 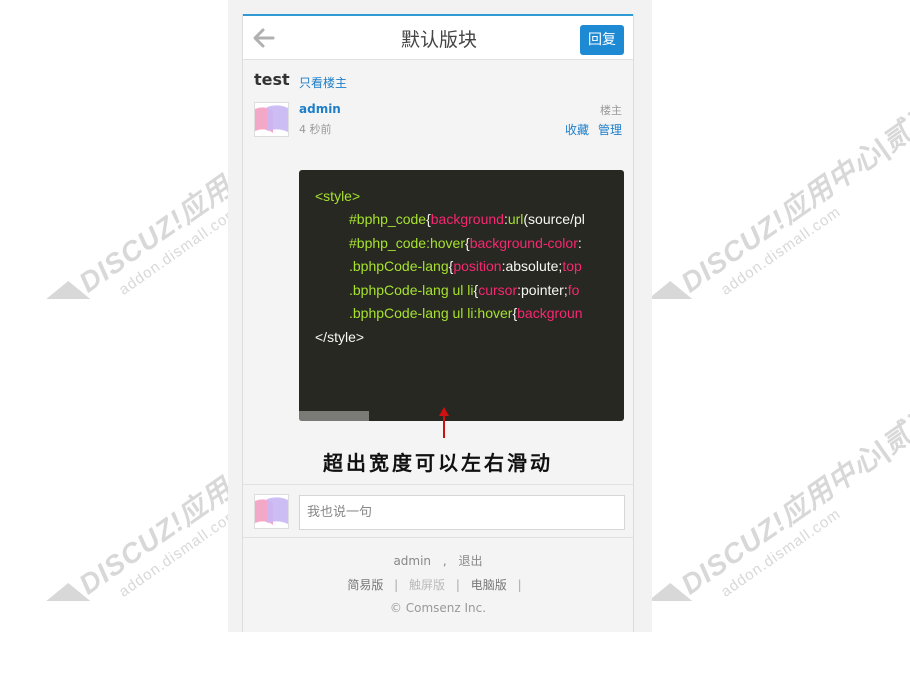 What do you see at coordinates (340, 337) in the screenshot?
I see `code-line: </style>` at bounding box center [340, 337].